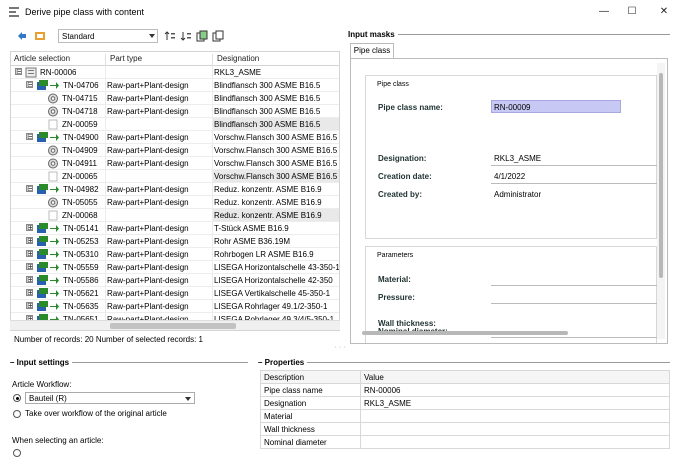  I want to click on radio-take-over-workflow, so click(17, 414).